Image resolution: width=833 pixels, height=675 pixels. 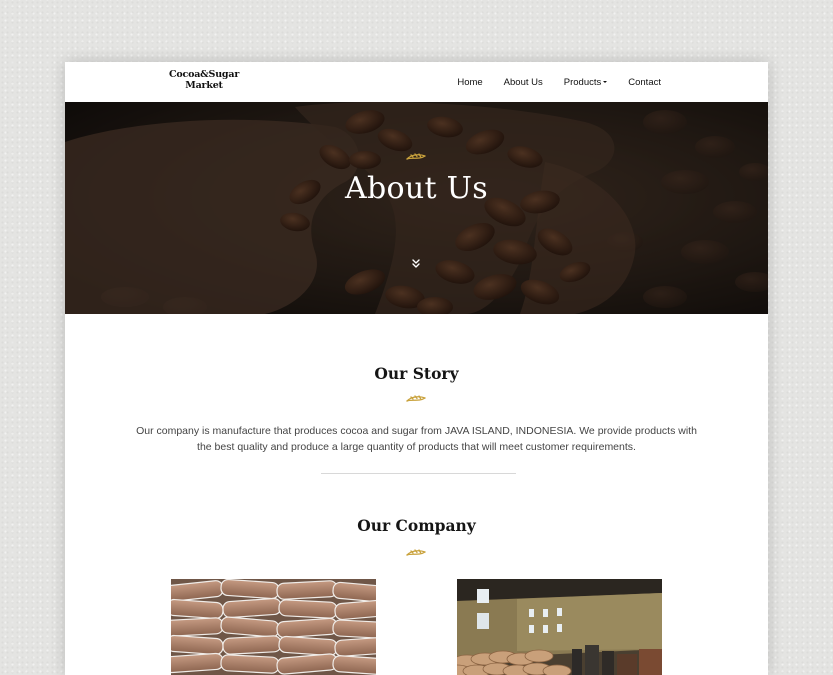 What do you see at coordinates (559, 82) in the screenshot?
I see `main-nav: Home About Us Products Contact` at bounding box center [559, 82].